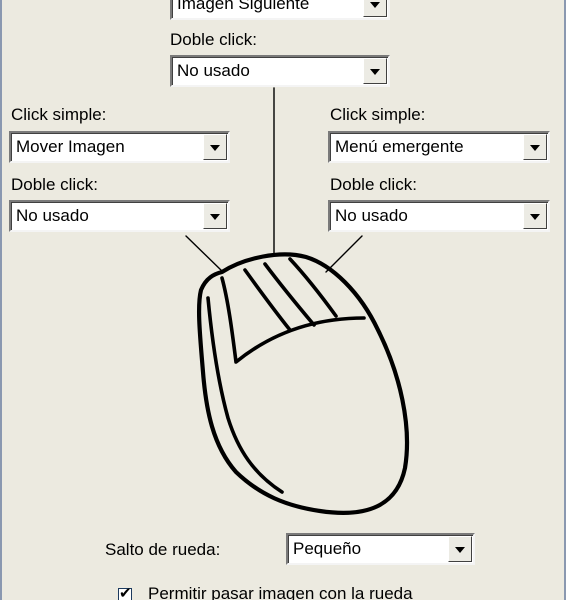 Image resolution: width=566 pixels, height=600 pixels. I want to click on right-double-click-label: Doble click:, so click(373, 184).